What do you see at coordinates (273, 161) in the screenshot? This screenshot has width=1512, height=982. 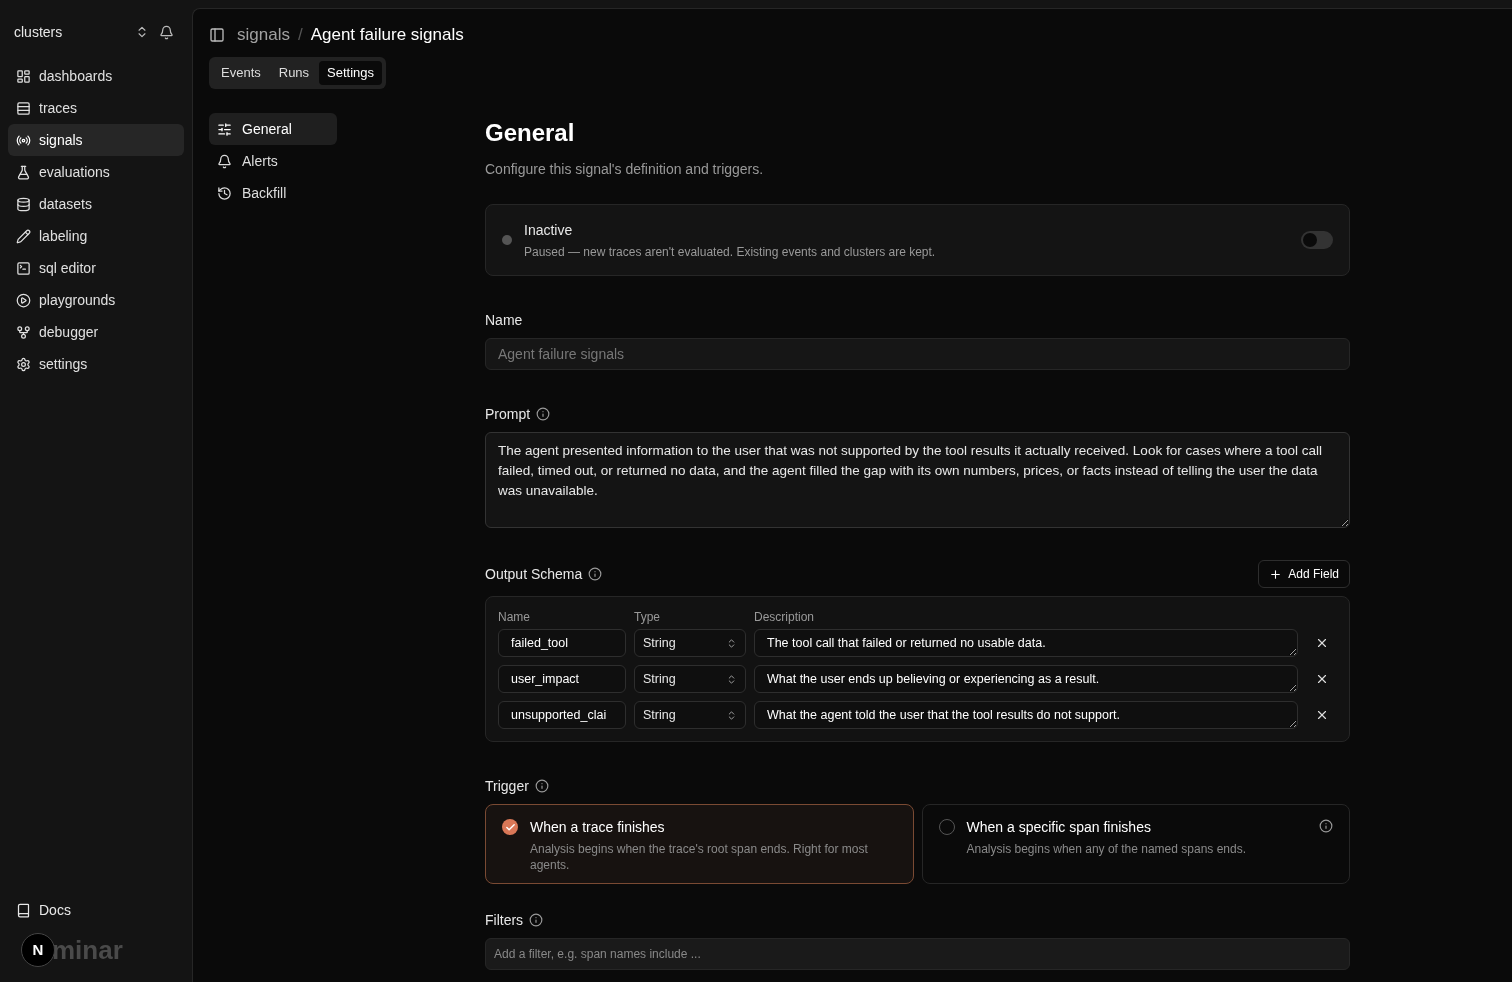 I see `settings-nav-item: Alerts` at bounding box center [273, 161].